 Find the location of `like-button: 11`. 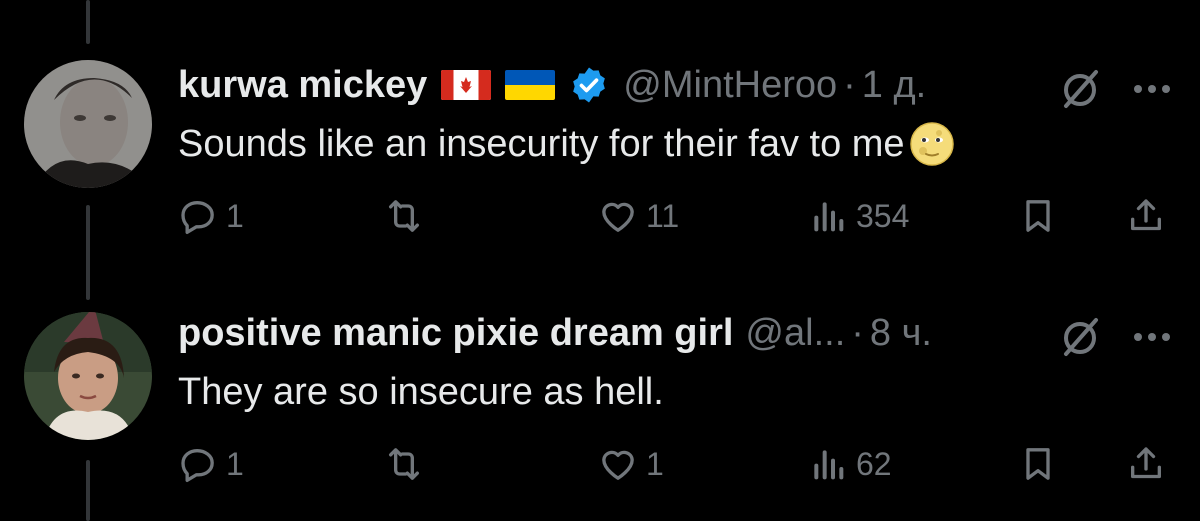

like-button: 11 is located at coordinates (638, 216).